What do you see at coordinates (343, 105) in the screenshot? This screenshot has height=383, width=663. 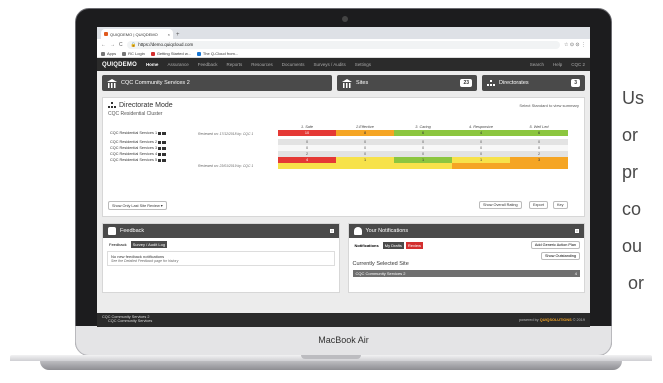 I see `directorate-mode-heading: Directorate Mode` at bounding box center [343, 105].